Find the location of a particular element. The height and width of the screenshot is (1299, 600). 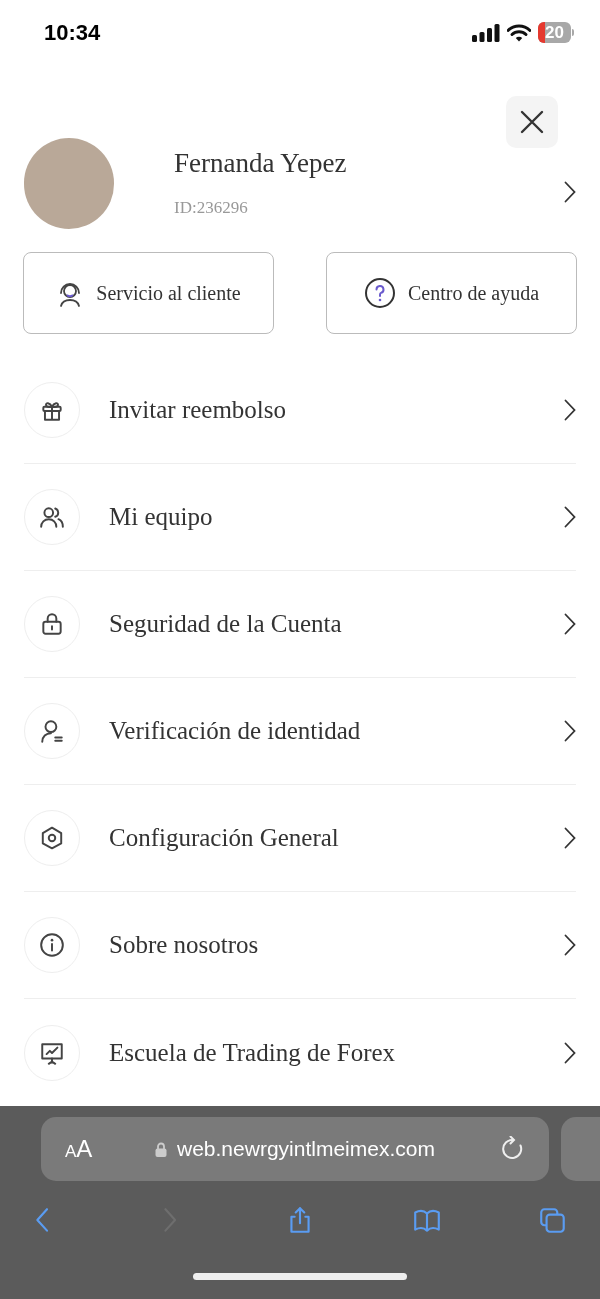

menu-item: Invitar reembolso is located at coordinates (300, 410).